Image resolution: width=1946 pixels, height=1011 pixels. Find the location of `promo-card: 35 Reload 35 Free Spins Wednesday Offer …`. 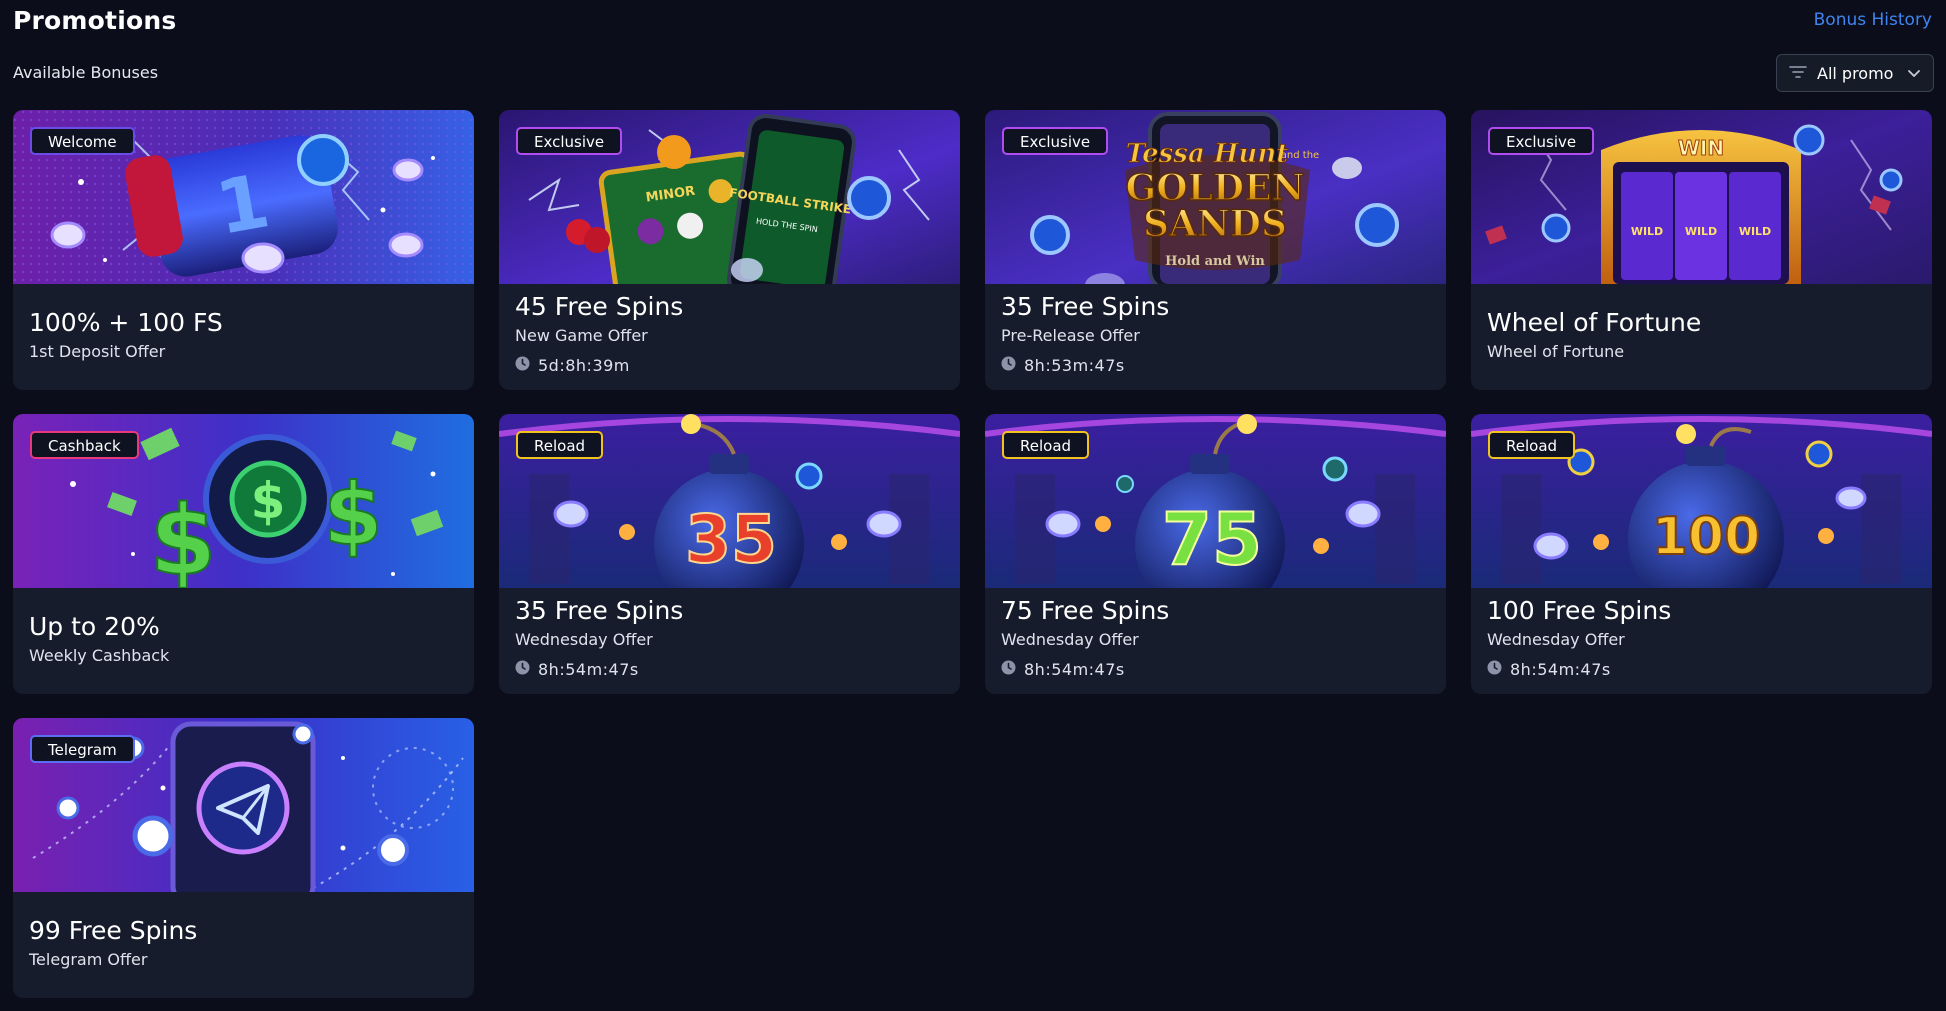

promo-card: 35 Reload 35 Free Spins Wednesday Offer … is located at coordinates (729, 554).